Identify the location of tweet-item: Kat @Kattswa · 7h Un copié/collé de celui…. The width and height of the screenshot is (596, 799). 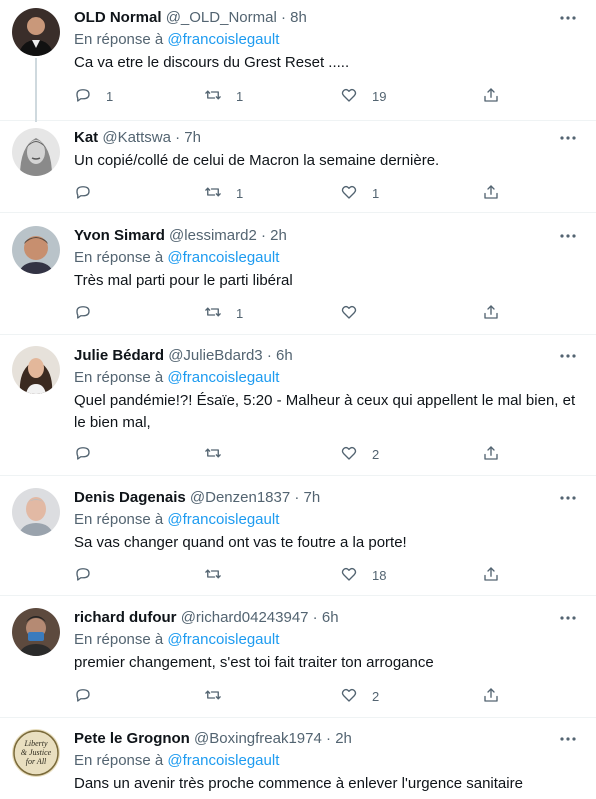
(298, 166).